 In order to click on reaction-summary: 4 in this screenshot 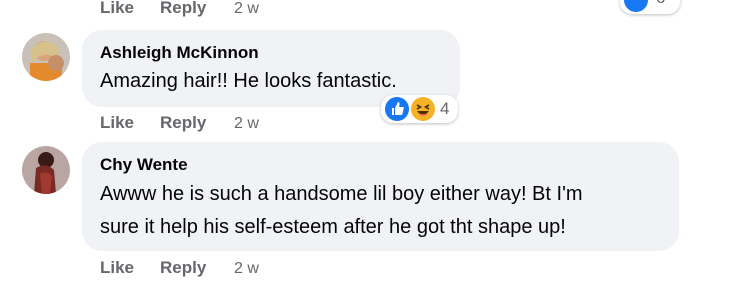, I will do `click(419, 109)`.